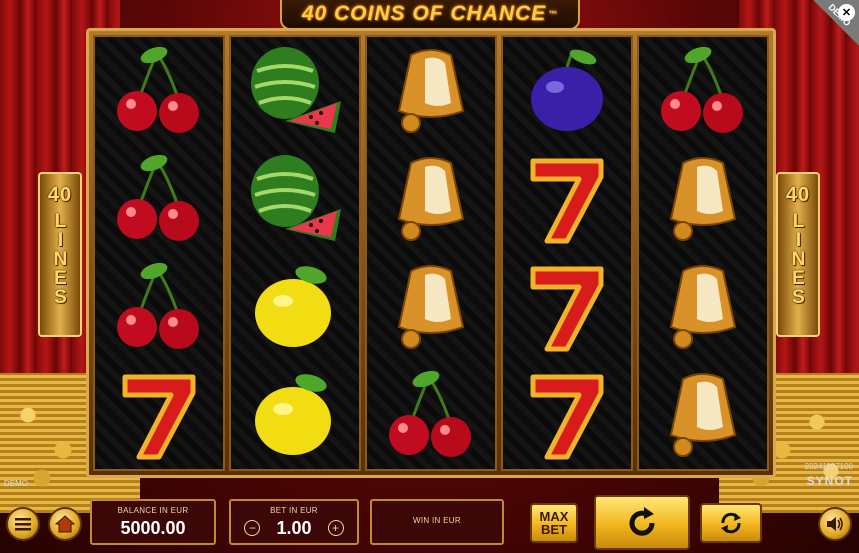  Describe the element at coordinates (567, 91) in the screenshot. I see `plum-icon` at that location.